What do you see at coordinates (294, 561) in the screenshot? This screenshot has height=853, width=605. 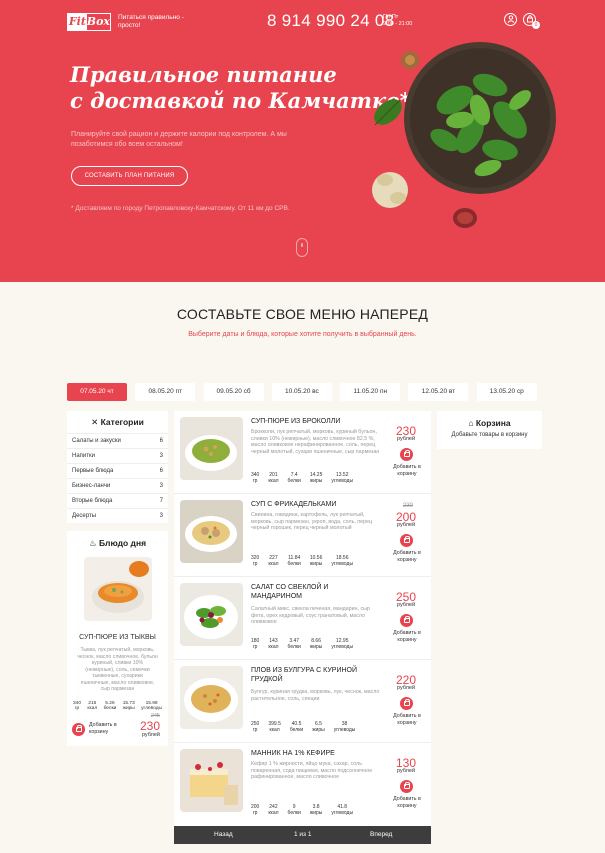 I see `nutrition-value: 11.84 белки` at bounding box center [294, 561].